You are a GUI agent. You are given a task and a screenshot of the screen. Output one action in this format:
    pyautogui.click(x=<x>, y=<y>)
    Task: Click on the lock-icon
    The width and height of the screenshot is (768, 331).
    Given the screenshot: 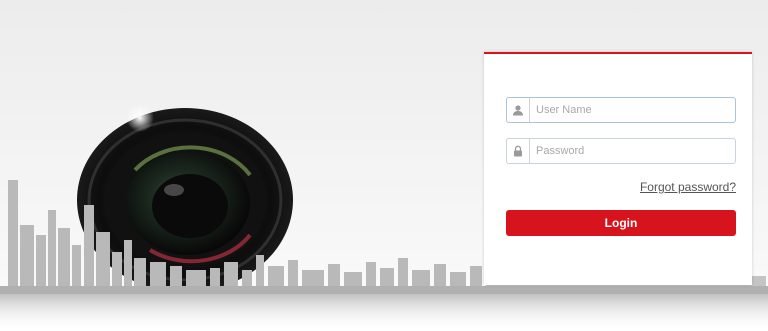 What is the action you would take?
    pyautogui.click(x=518, y=151)
    